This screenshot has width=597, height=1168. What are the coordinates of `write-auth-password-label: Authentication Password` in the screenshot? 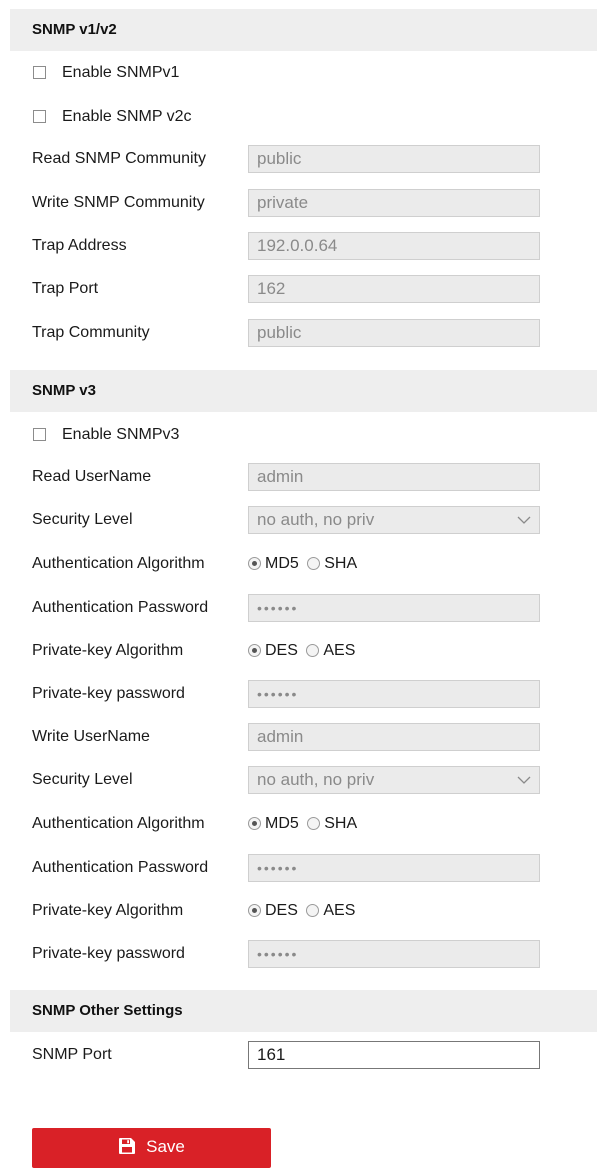 It's located at (120, 867).